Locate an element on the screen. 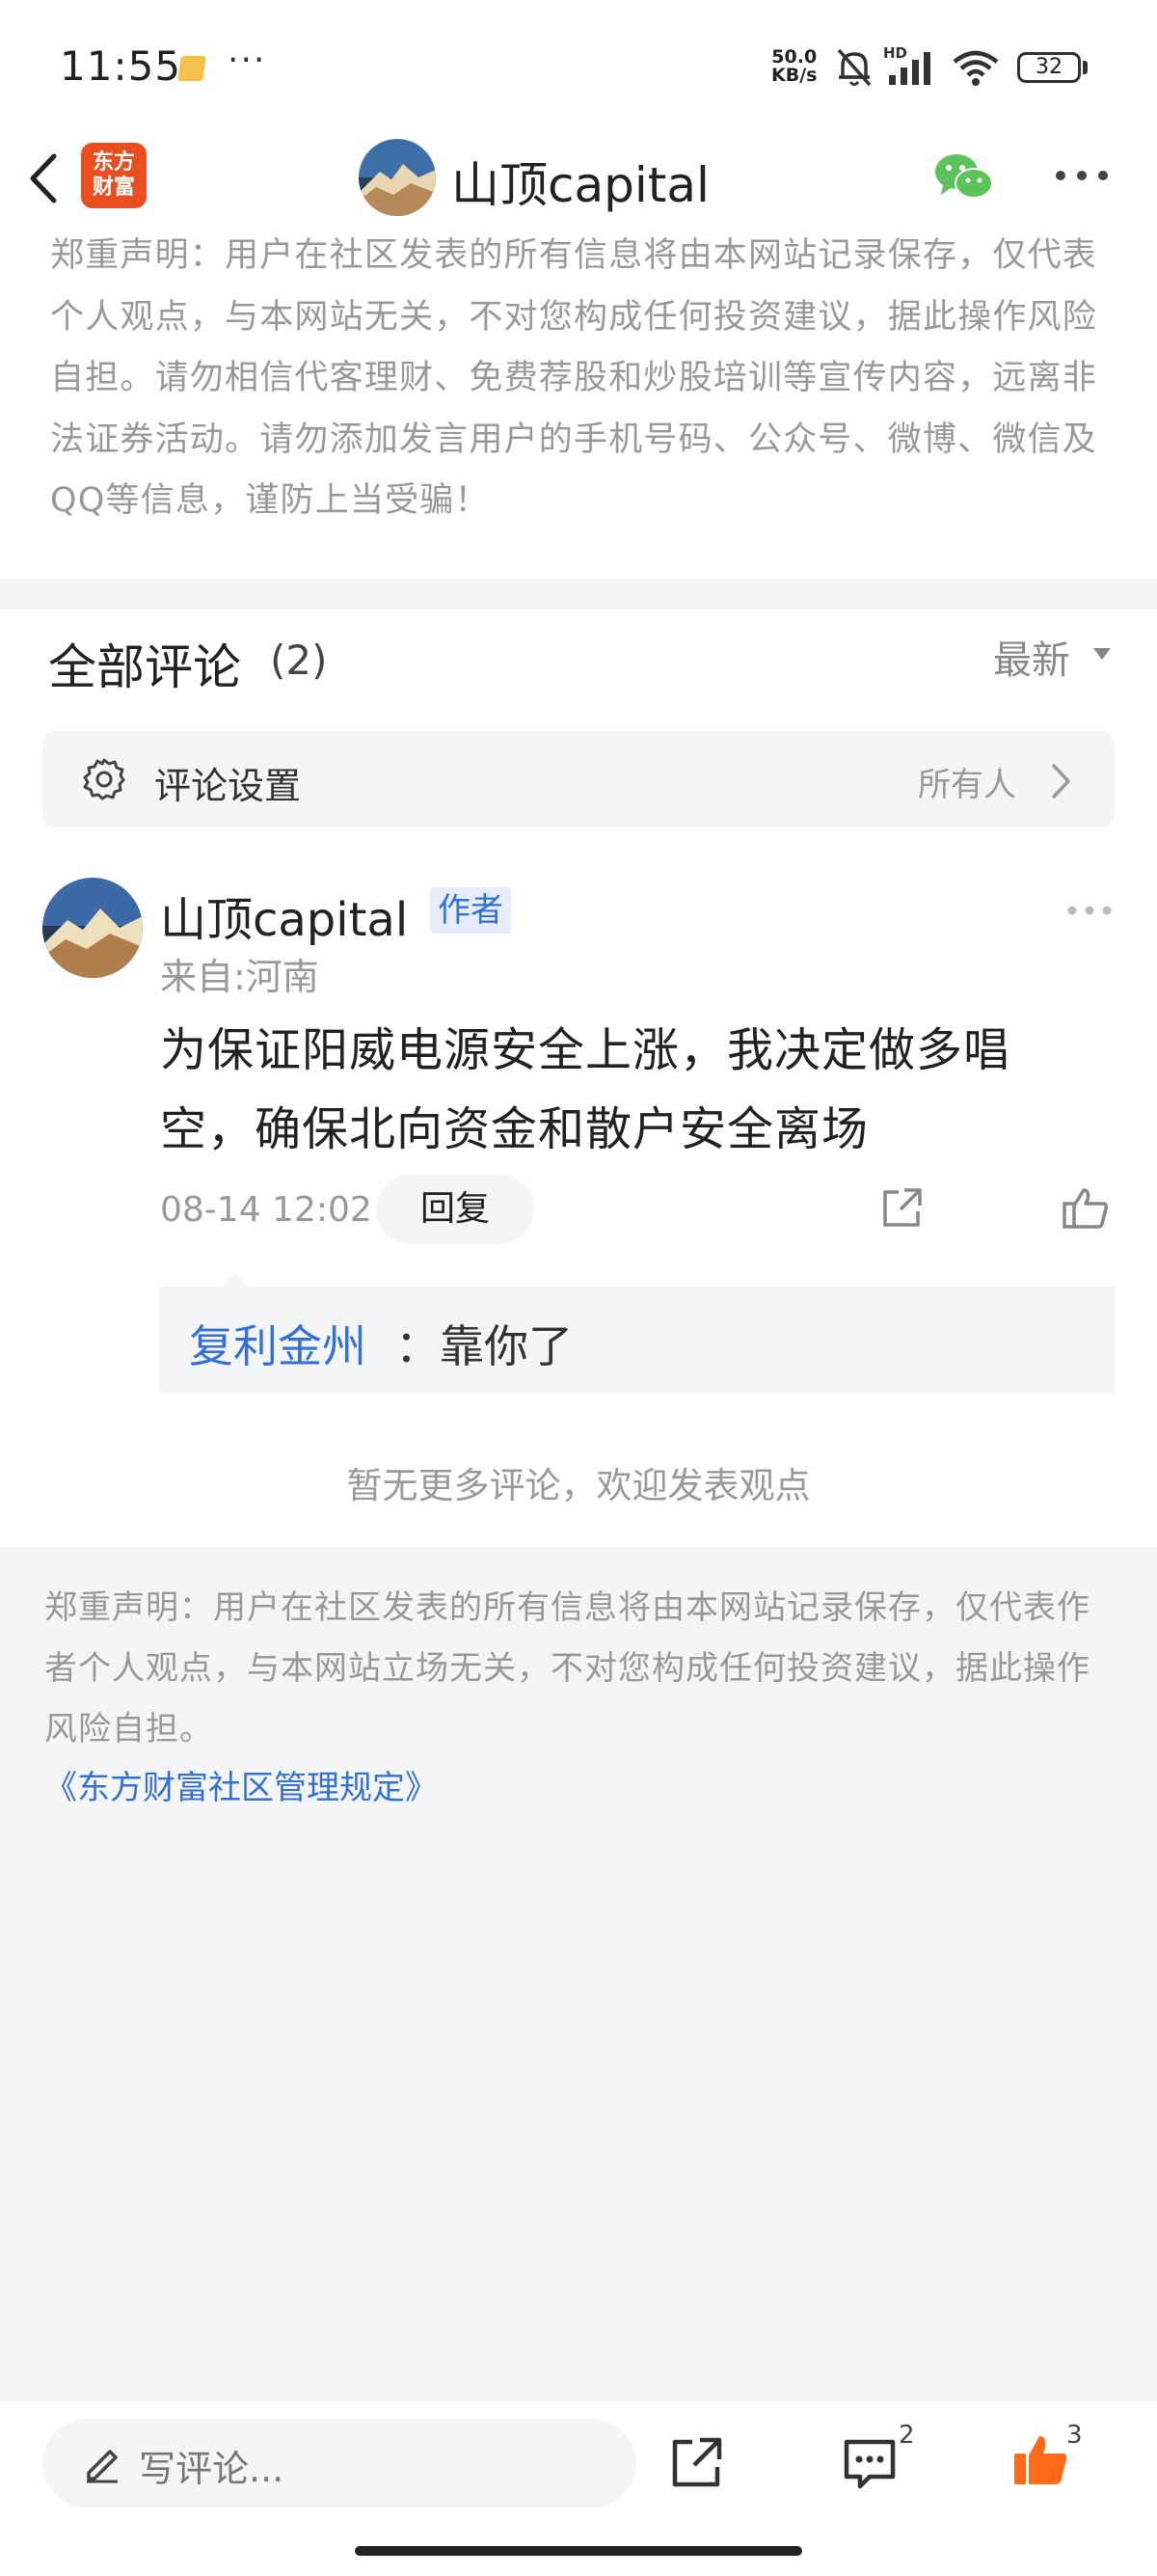 The image size is (1157, 2576). comment-settings-value: 所有人 is located at coordinates (967, 785).